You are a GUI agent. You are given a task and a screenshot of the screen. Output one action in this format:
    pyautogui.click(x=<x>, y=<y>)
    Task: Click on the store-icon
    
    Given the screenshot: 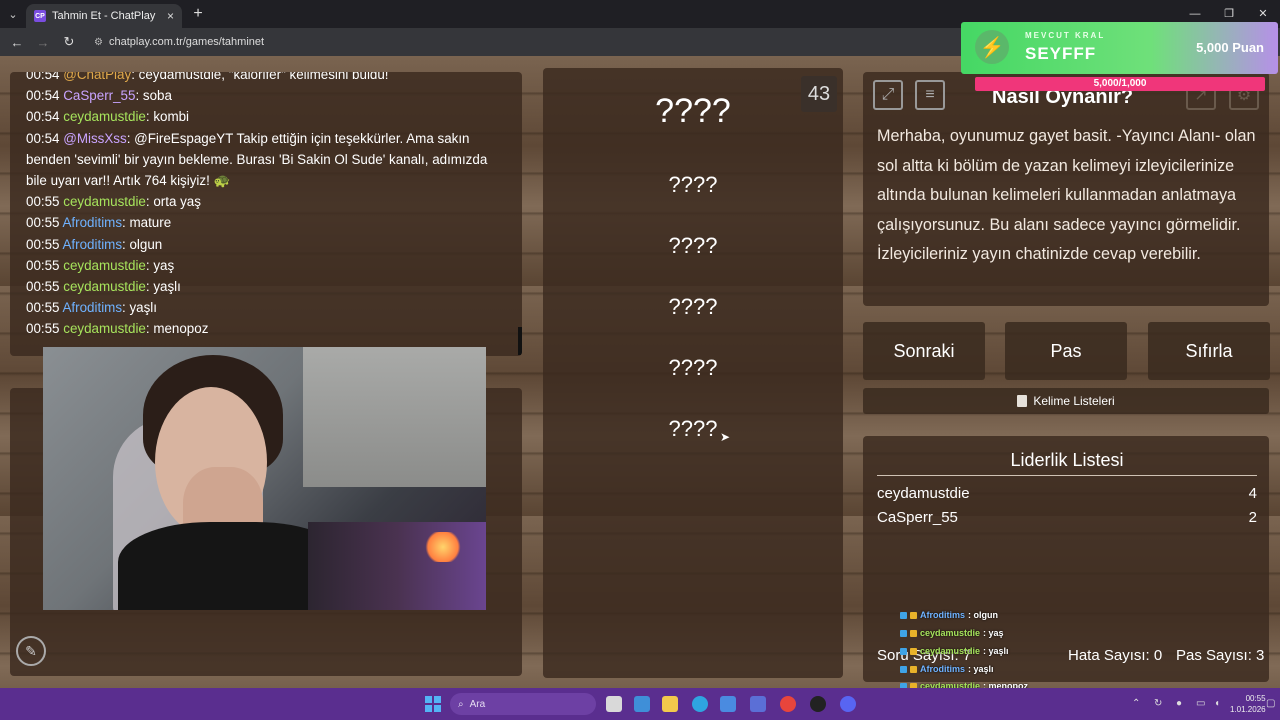 What is the action you would take?
    pyautogui.click(x=728, y=704)
    